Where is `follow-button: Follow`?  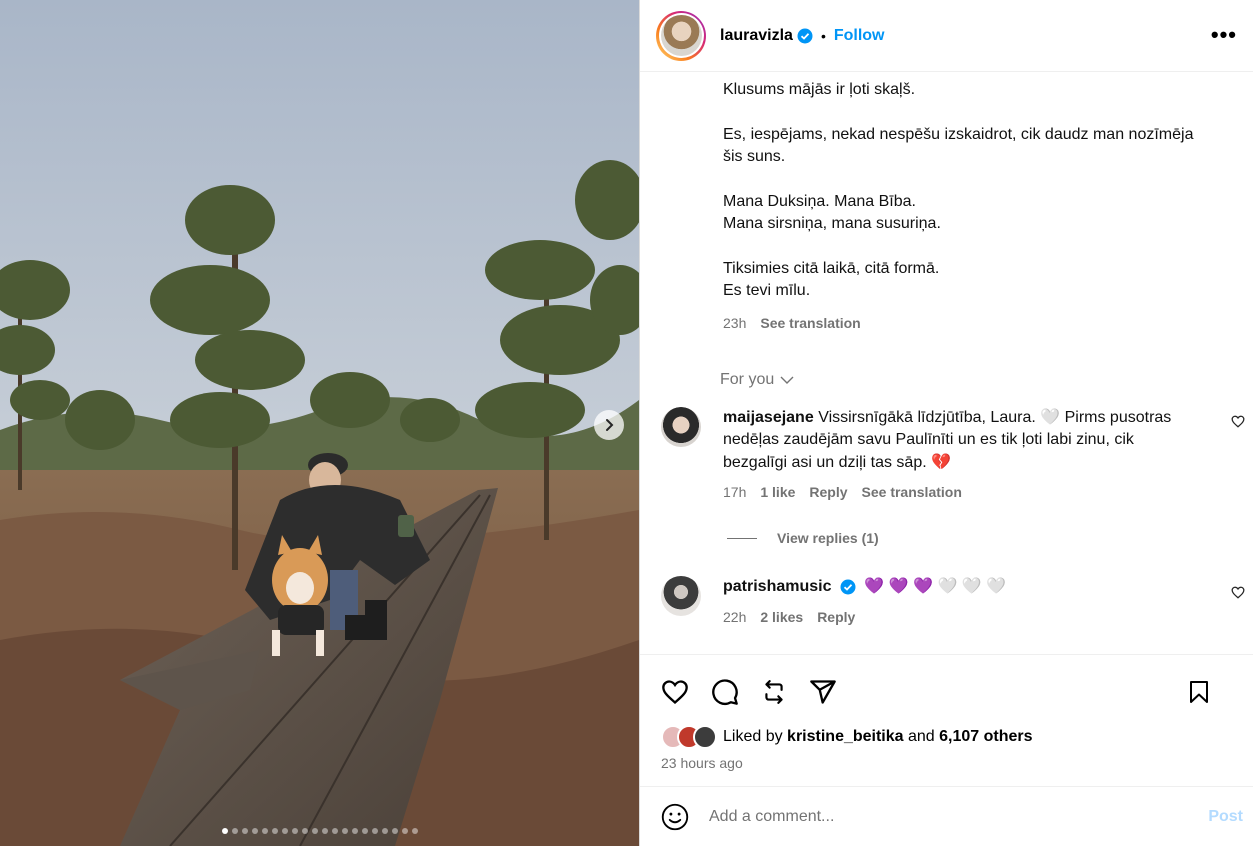 follow-button: Follow is located at coordinates (859, 36).